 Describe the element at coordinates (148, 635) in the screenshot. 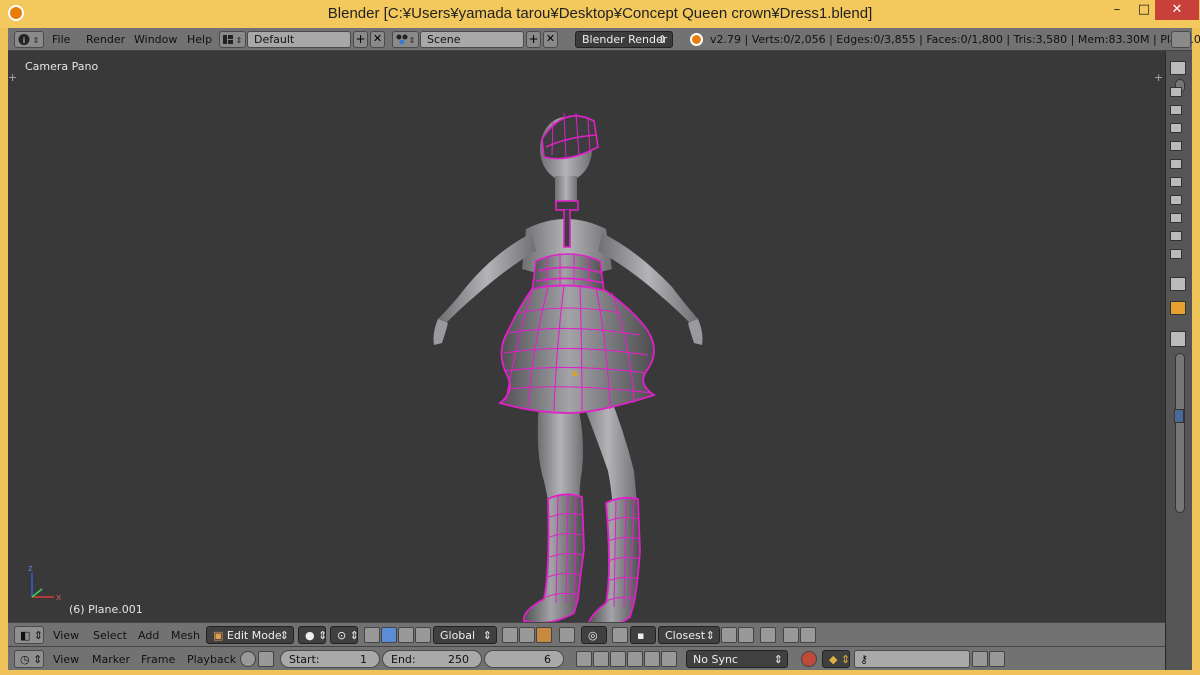

I see `add-menu: Add` at that location.